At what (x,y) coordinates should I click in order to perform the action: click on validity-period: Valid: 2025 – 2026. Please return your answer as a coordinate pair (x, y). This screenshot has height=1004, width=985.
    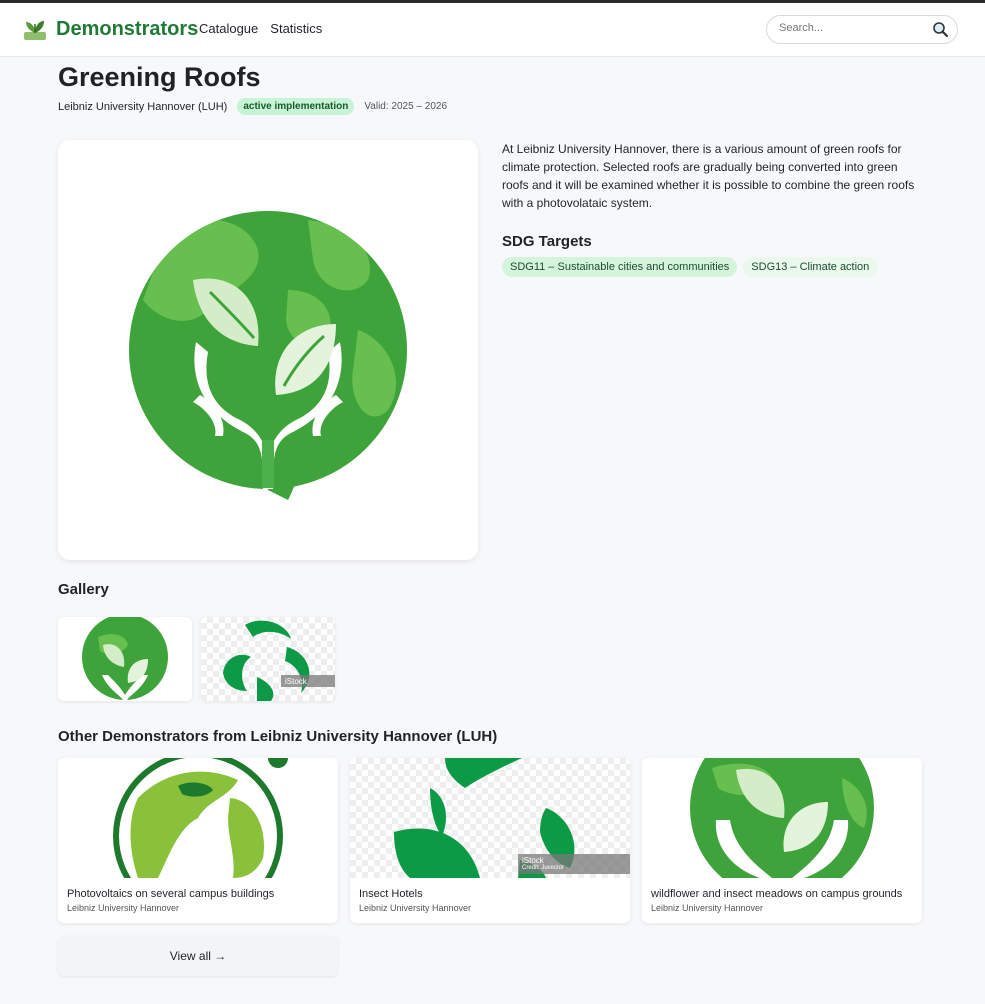
    Looking at the image, I should click on (406, 106).